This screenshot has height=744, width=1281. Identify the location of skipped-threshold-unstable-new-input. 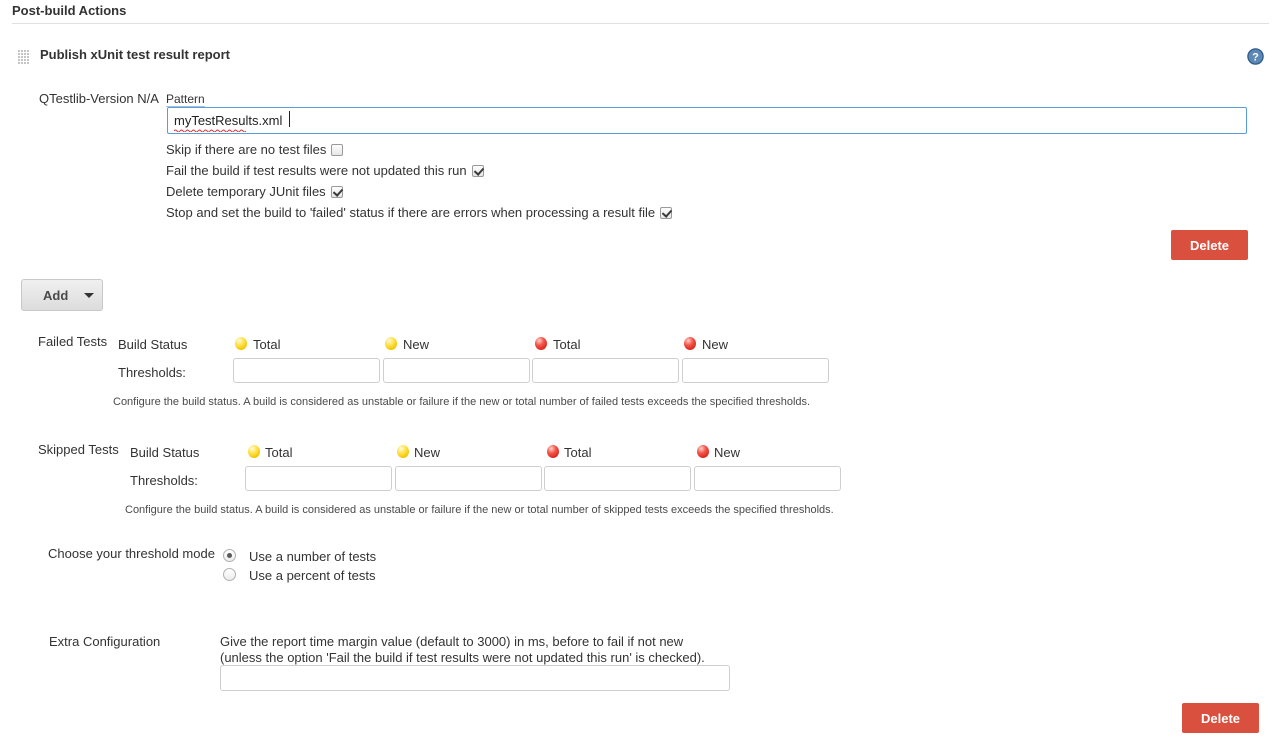
(468, 478).